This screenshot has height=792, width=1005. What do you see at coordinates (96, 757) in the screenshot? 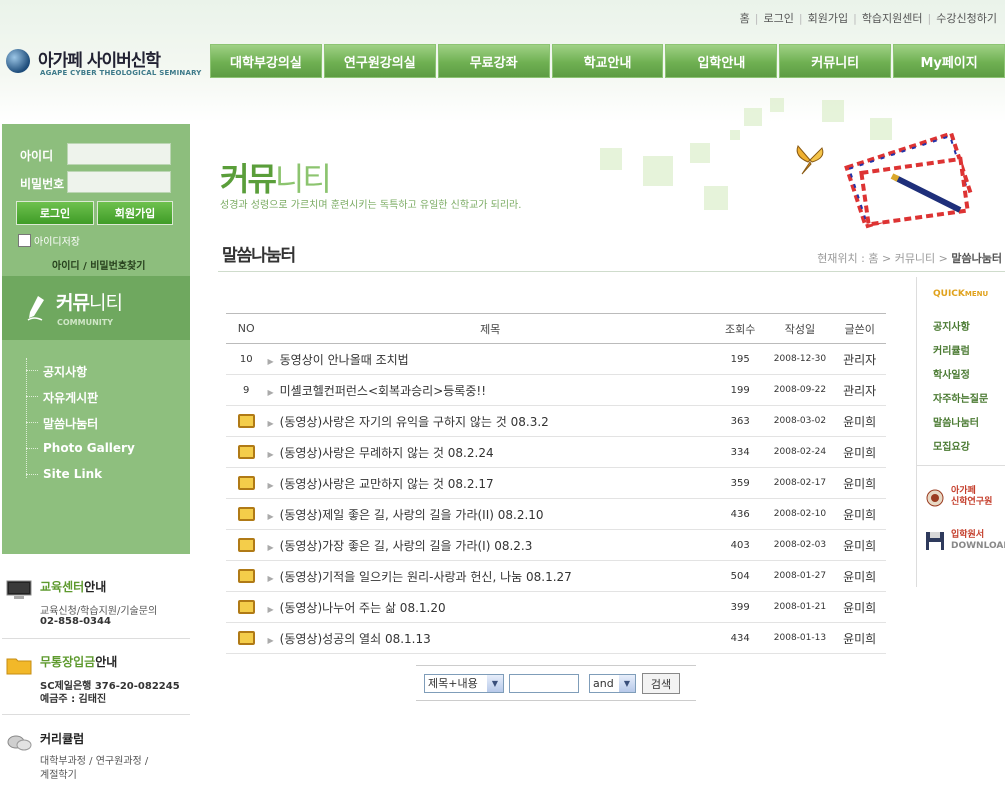
I see `curriculum-info: 커리큘럼 대학부과정 / 연구원과정 / 계절학기` at bounding box center [96, 757].